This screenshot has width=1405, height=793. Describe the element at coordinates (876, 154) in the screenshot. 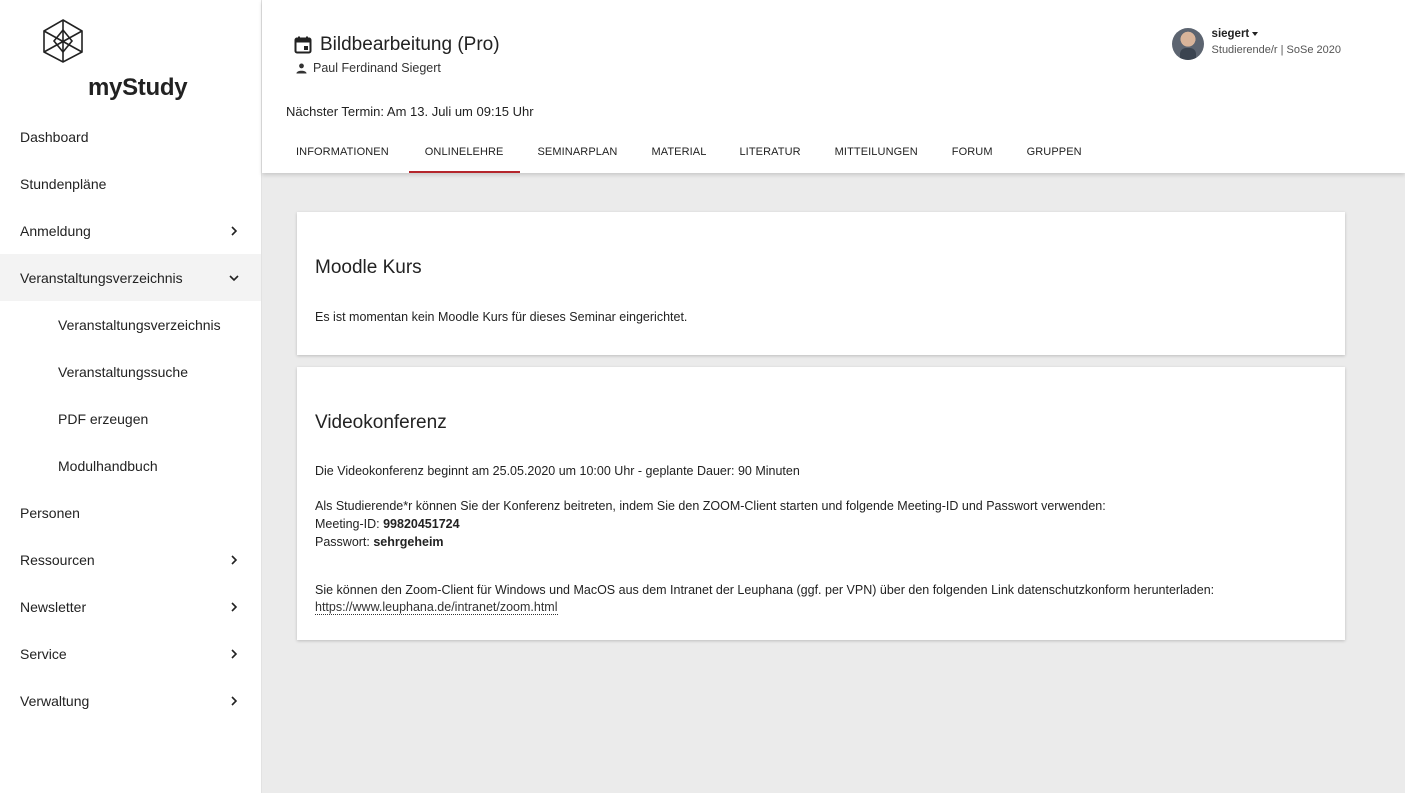

I see `tab-mitteilungen: MITTEILUNGEN` at that location.